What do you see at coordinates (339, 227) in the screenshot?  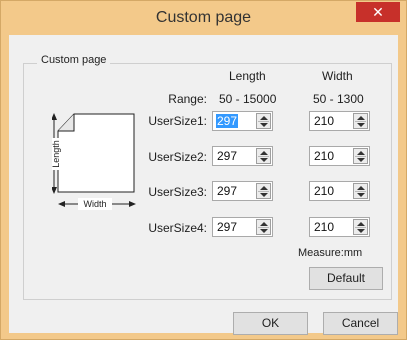 I see `usersize4-width-spinbox: 210` at bounding box center [339, 227].